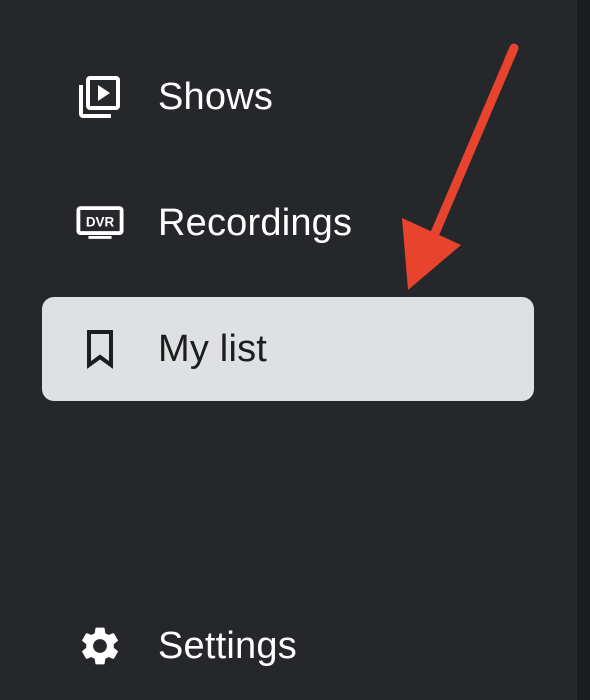  I want to click on dvr-icon: DVR, so click(100, 223).